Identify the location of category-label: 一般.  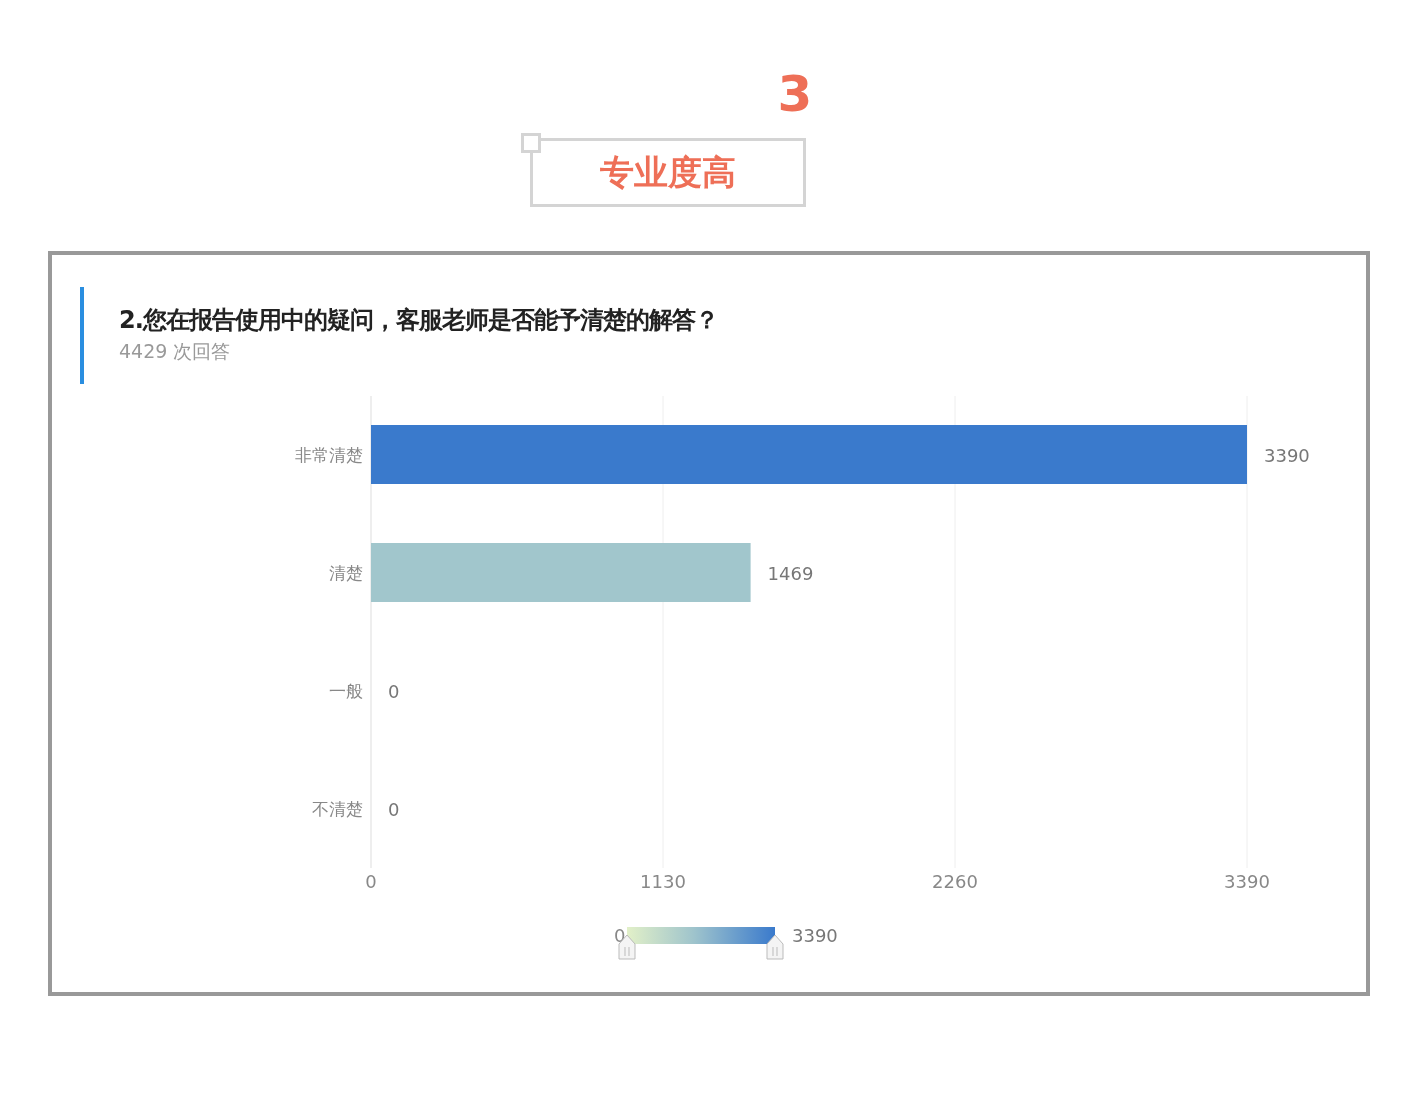
(346, 691).